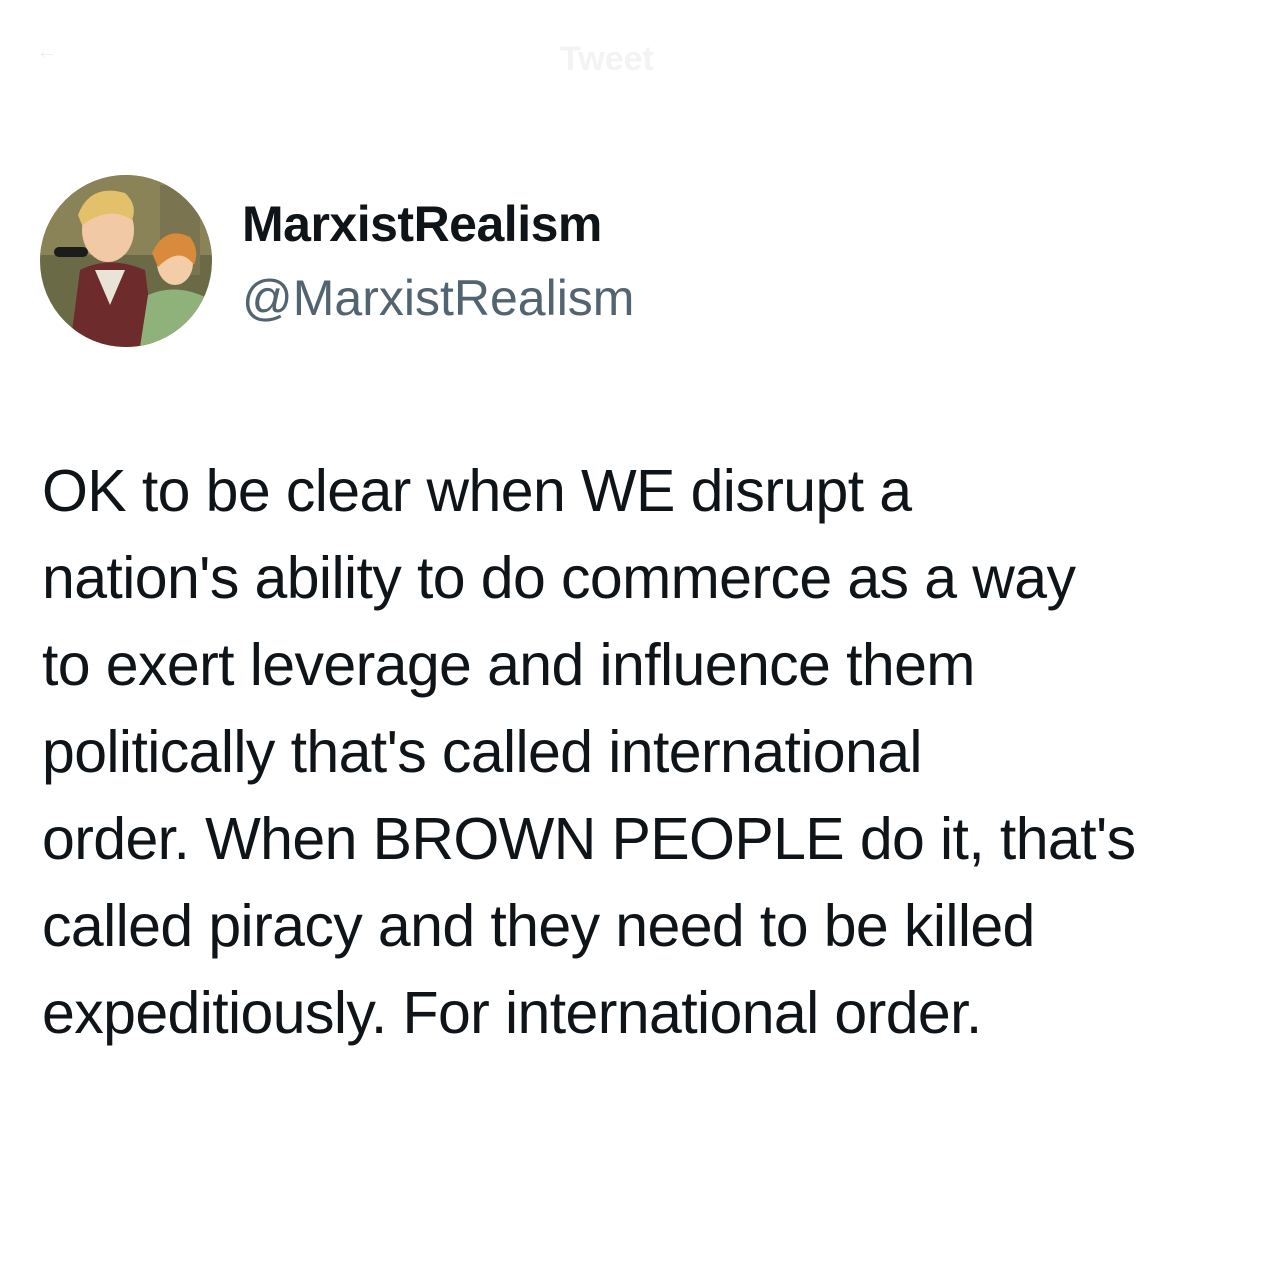 The height and width of the screenshot is (1278, 1278). What do you see at coordinates (589, 839) in the screenshot?
I see `tweet-line: order. When BROWN PEOPLE do it, that's` at bounding box center [589, 839].